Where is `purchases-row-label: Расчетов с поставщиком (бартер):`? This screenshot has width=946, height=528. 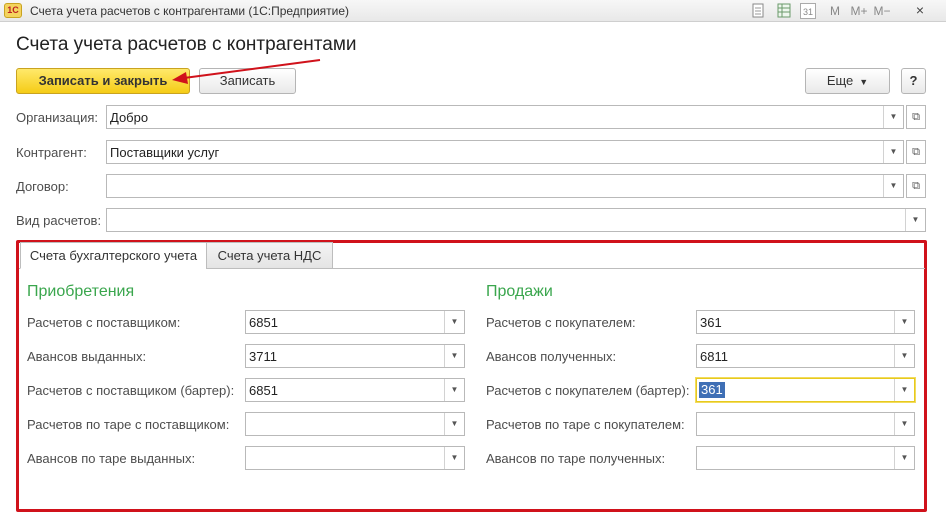
purchases-row-label: Расчетов с поставщиком (бартер): is located at coordinates (131, 390).